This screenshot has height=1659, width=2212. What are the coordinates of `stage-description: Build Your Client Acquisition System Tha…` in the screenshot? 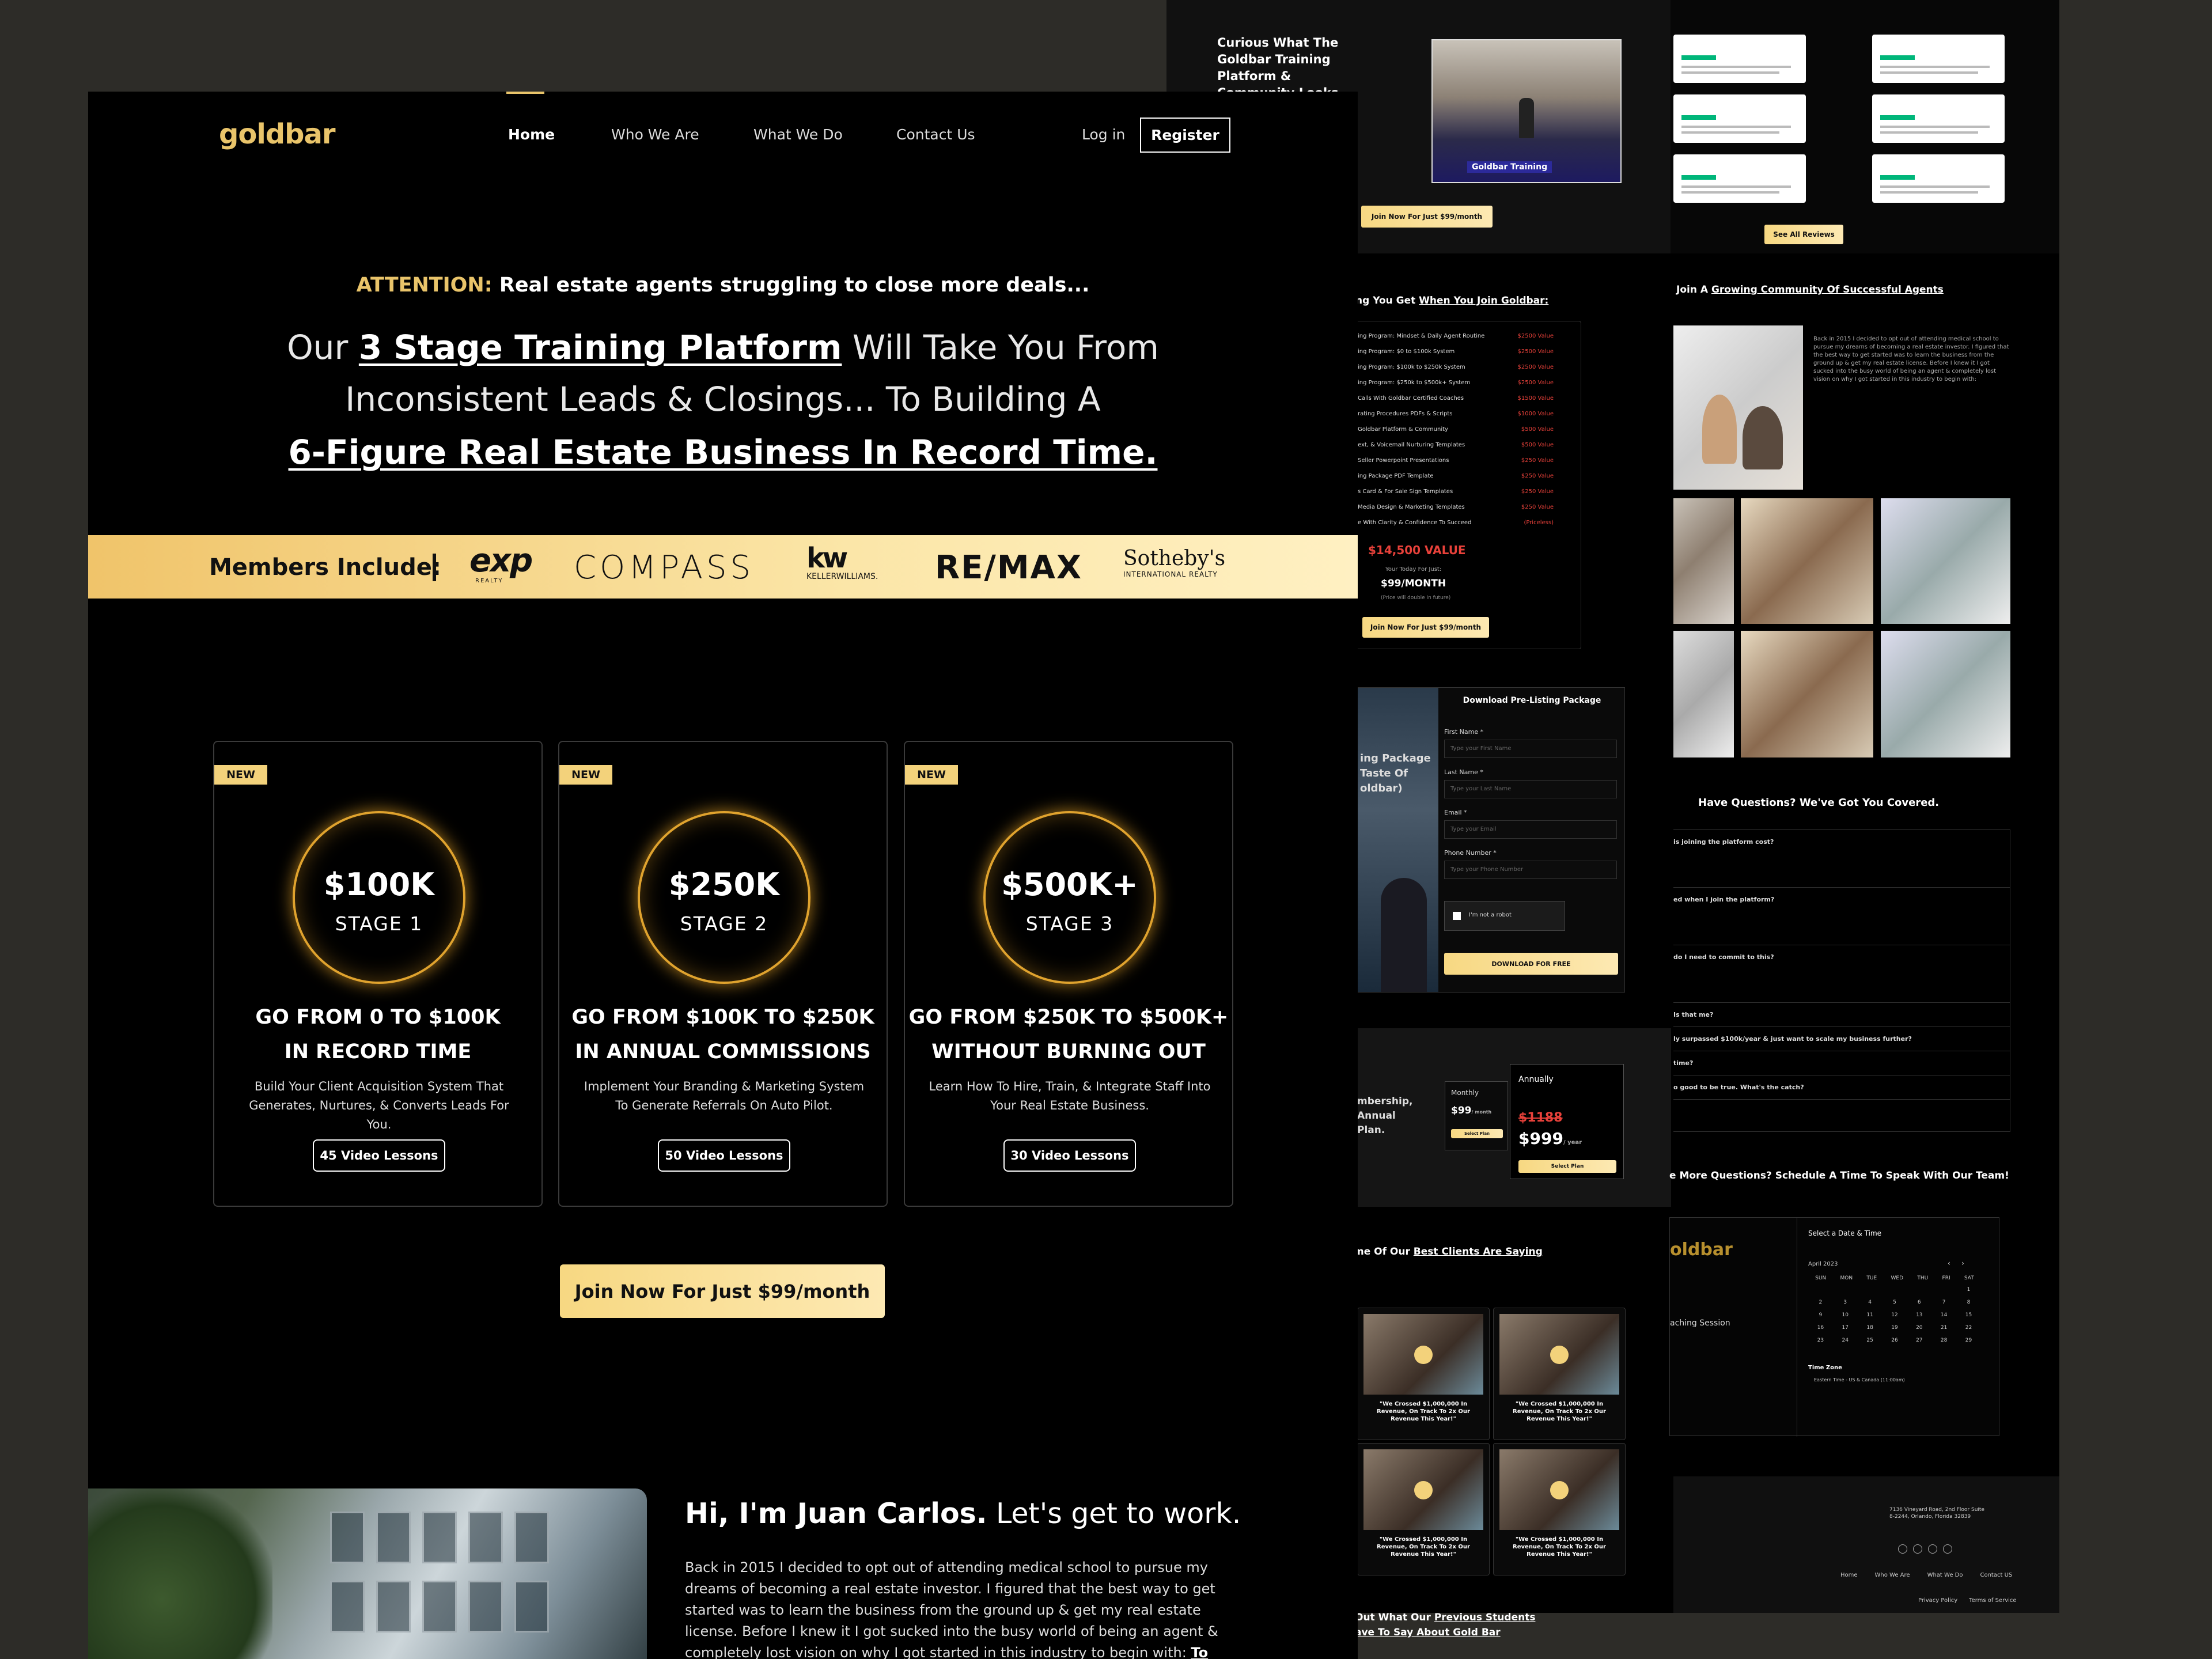 It's located at (379, 1105).